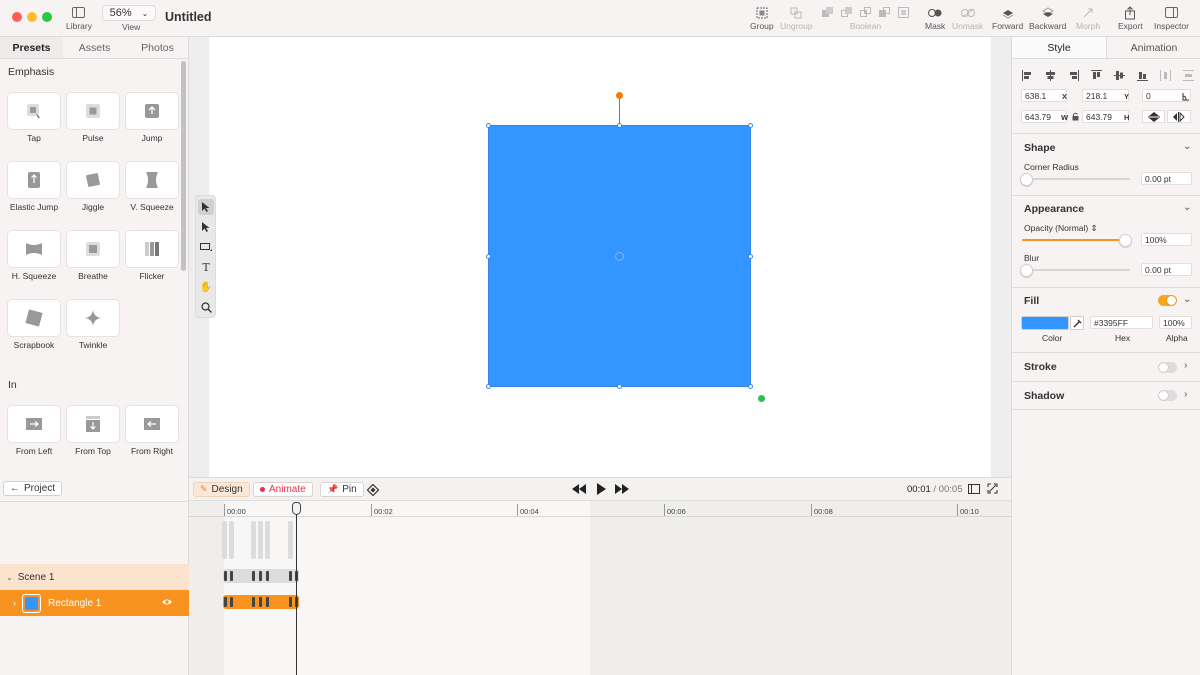  What do you see at coordinates (1050, 76) in the screenshot?
I see `align-center-h-icon` at bounding box center [1050, 76].